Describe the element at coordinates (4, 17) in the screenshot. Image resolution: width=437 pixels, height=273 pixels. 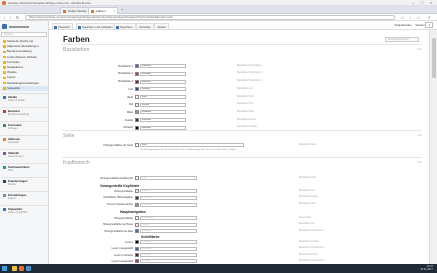
I see `back-icon: ‹` at that location.